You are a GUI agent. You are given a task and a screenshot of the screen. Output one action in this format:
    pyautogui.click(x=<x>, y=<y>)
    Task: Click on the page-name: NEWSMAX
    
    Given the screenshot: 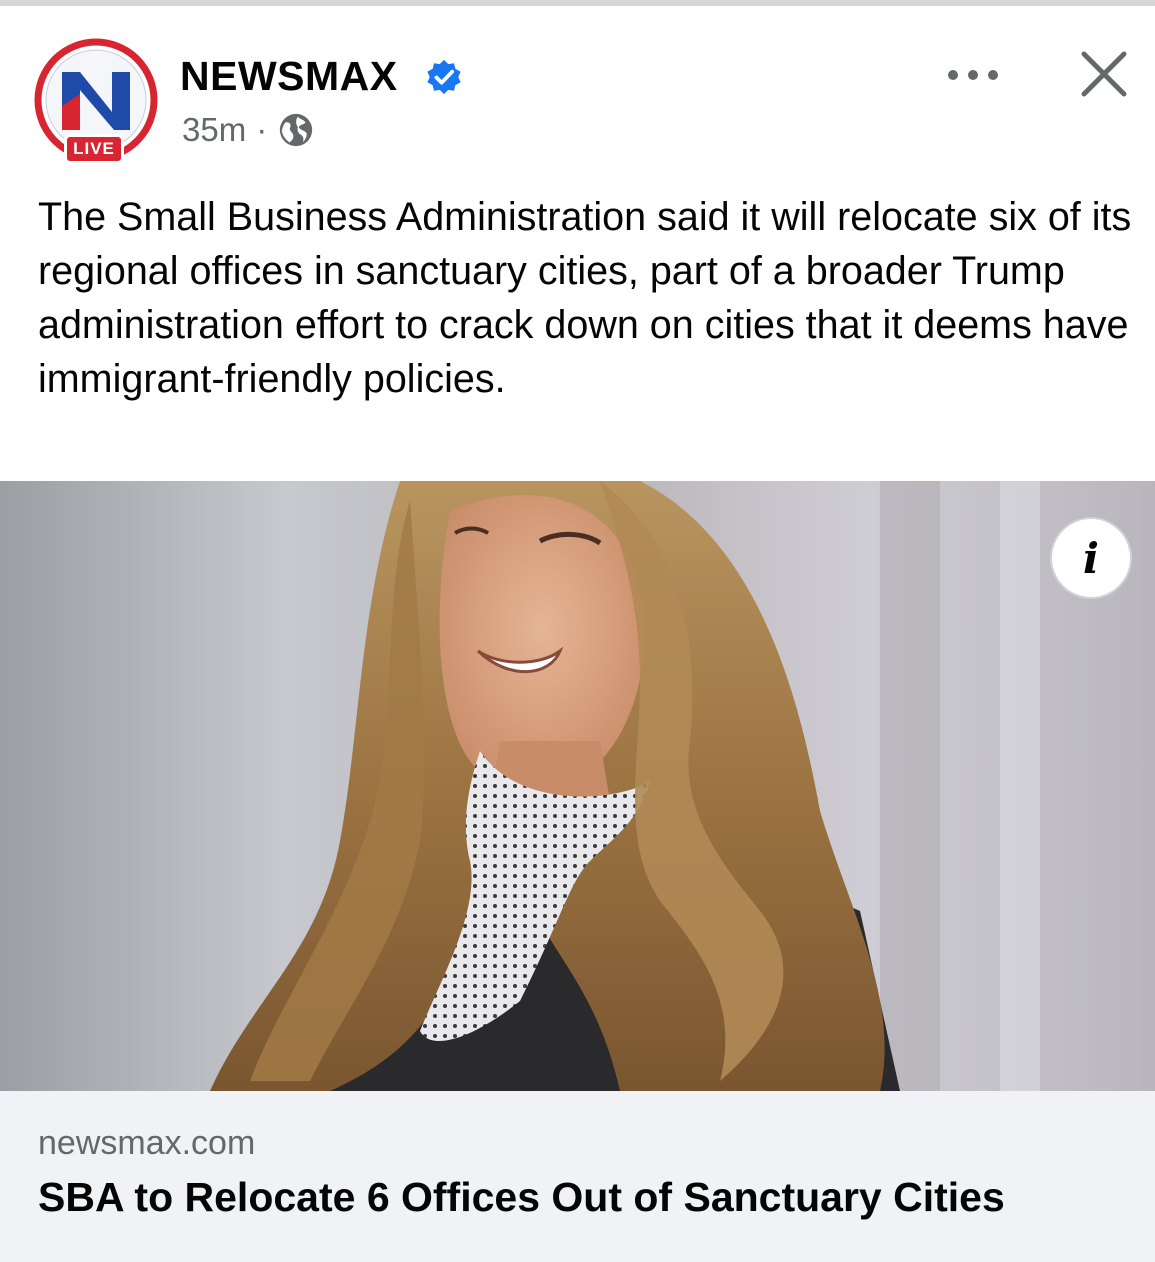 What is the action you would take?
    pyautogui.click(x=289, y=76)
    